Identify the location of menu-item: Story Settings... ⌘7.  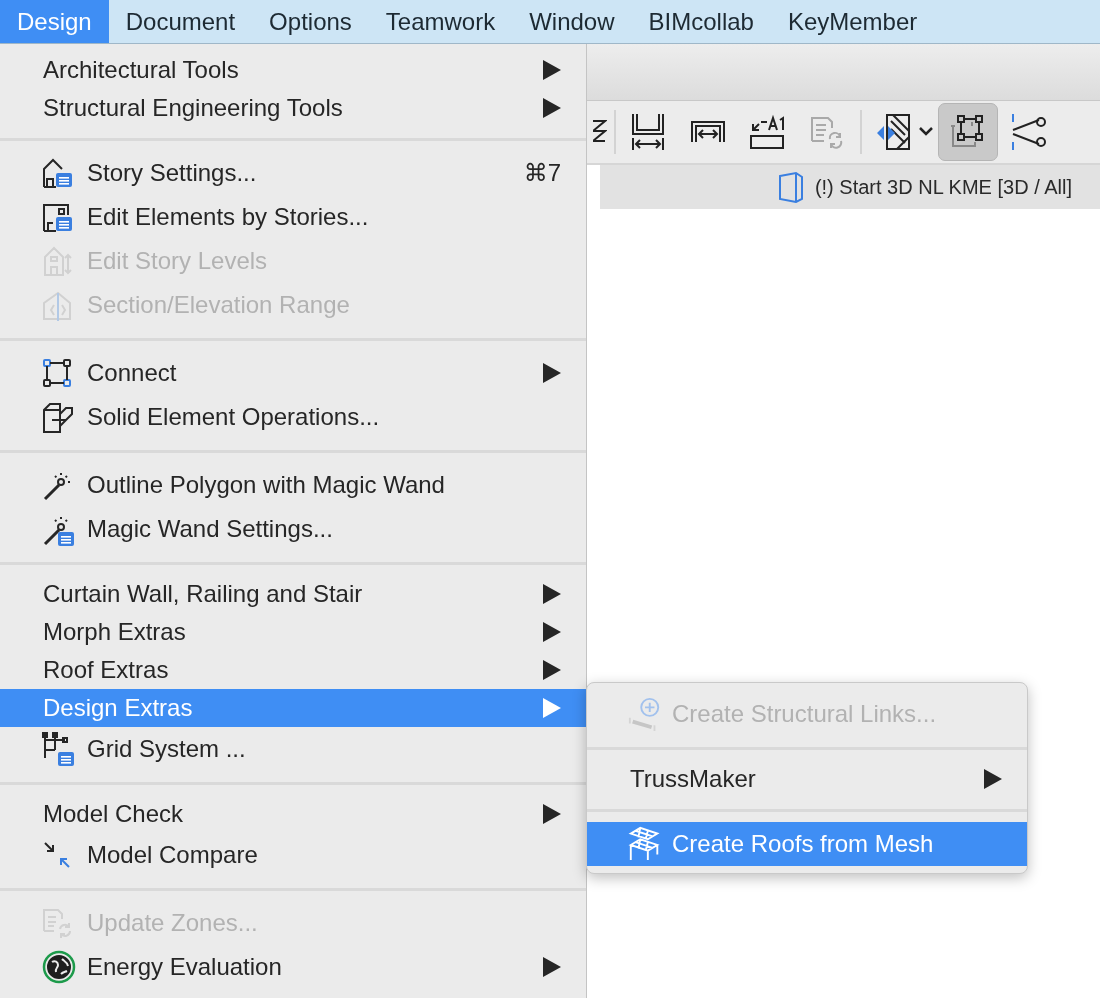
(293, 173).